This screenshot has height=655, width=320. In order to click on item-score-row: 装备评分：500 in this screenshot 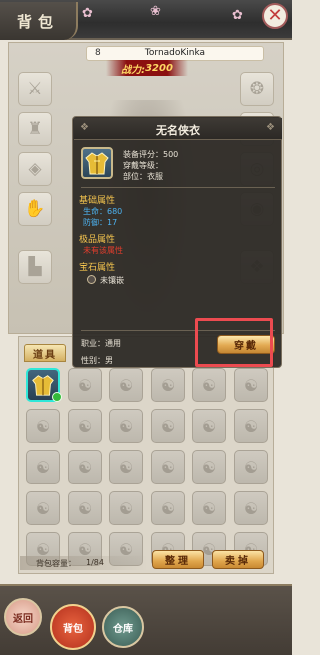, I will do `click(150, 154)`.